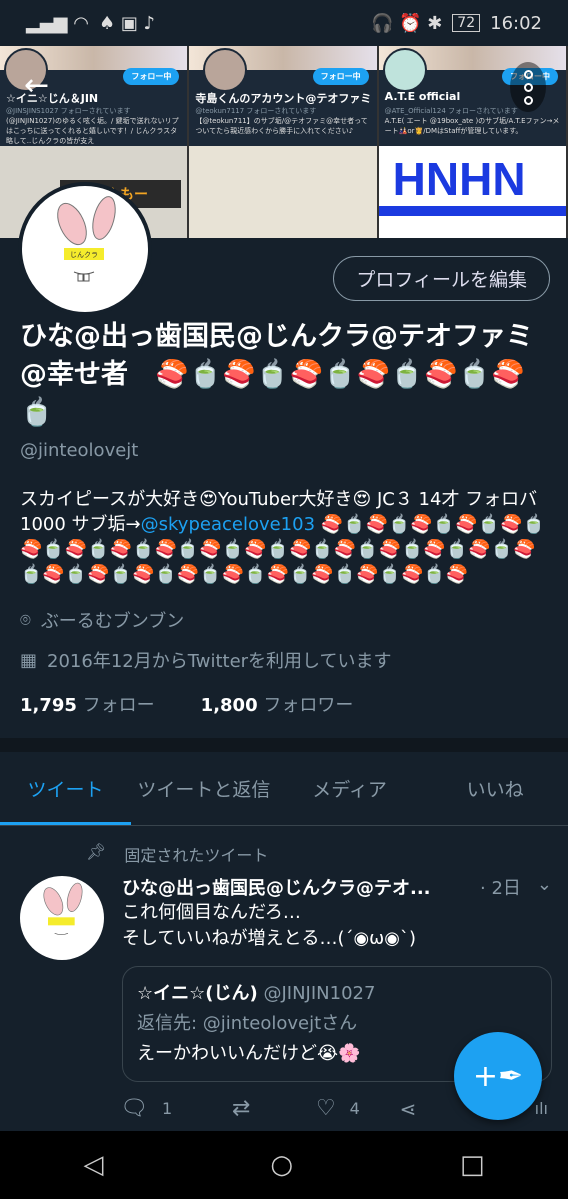 The width and height of the screenshot is (568, 1199). Describe the element at coordinates (354, 1108) in the screenshot. I see `like-count: 4` at that location.